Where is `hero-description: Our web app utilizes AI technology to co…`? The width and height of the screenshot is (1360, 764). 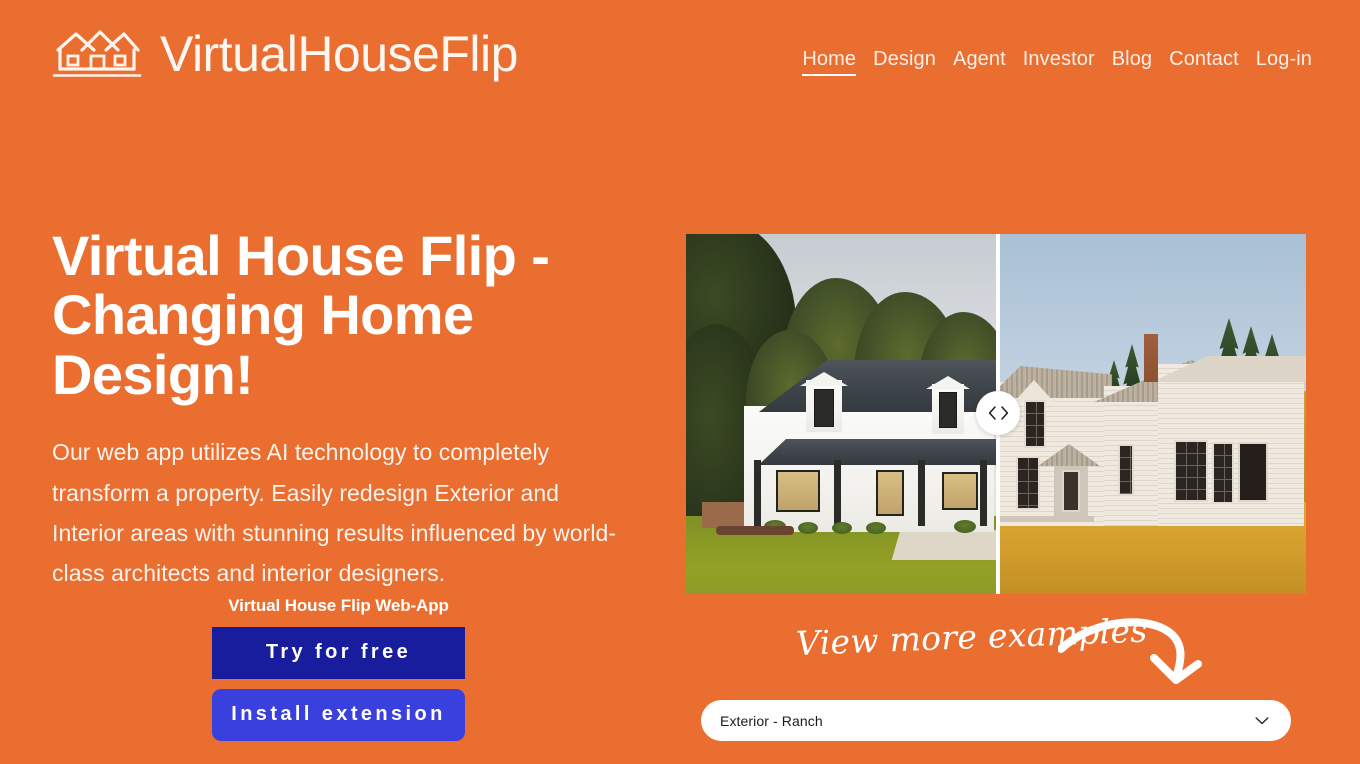 hero-description: Our web app utilizes AI technology to co… is located at coordinates (334, 513).